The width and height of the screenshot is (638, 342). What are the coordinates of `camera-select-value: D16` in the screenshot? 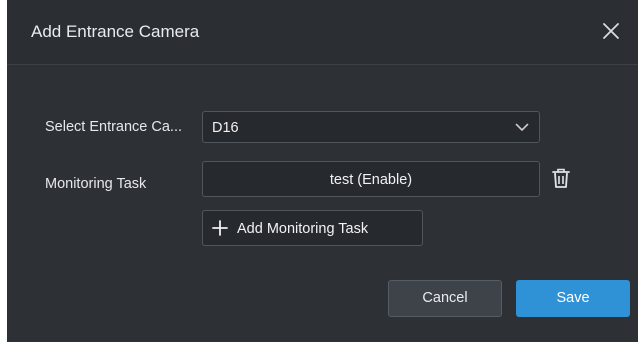 It's located at (225, 128).